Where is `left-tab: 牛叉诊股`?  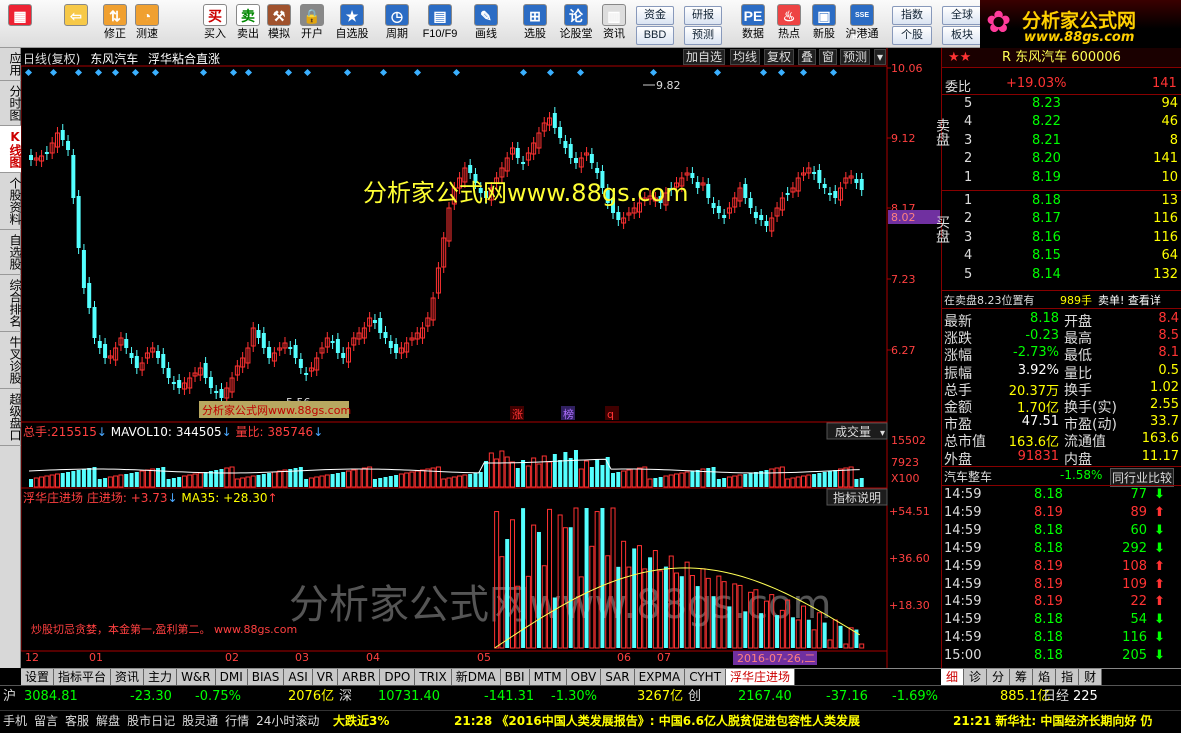
left-tab: 牛叉诊股 is located at coordinates (11, 360).